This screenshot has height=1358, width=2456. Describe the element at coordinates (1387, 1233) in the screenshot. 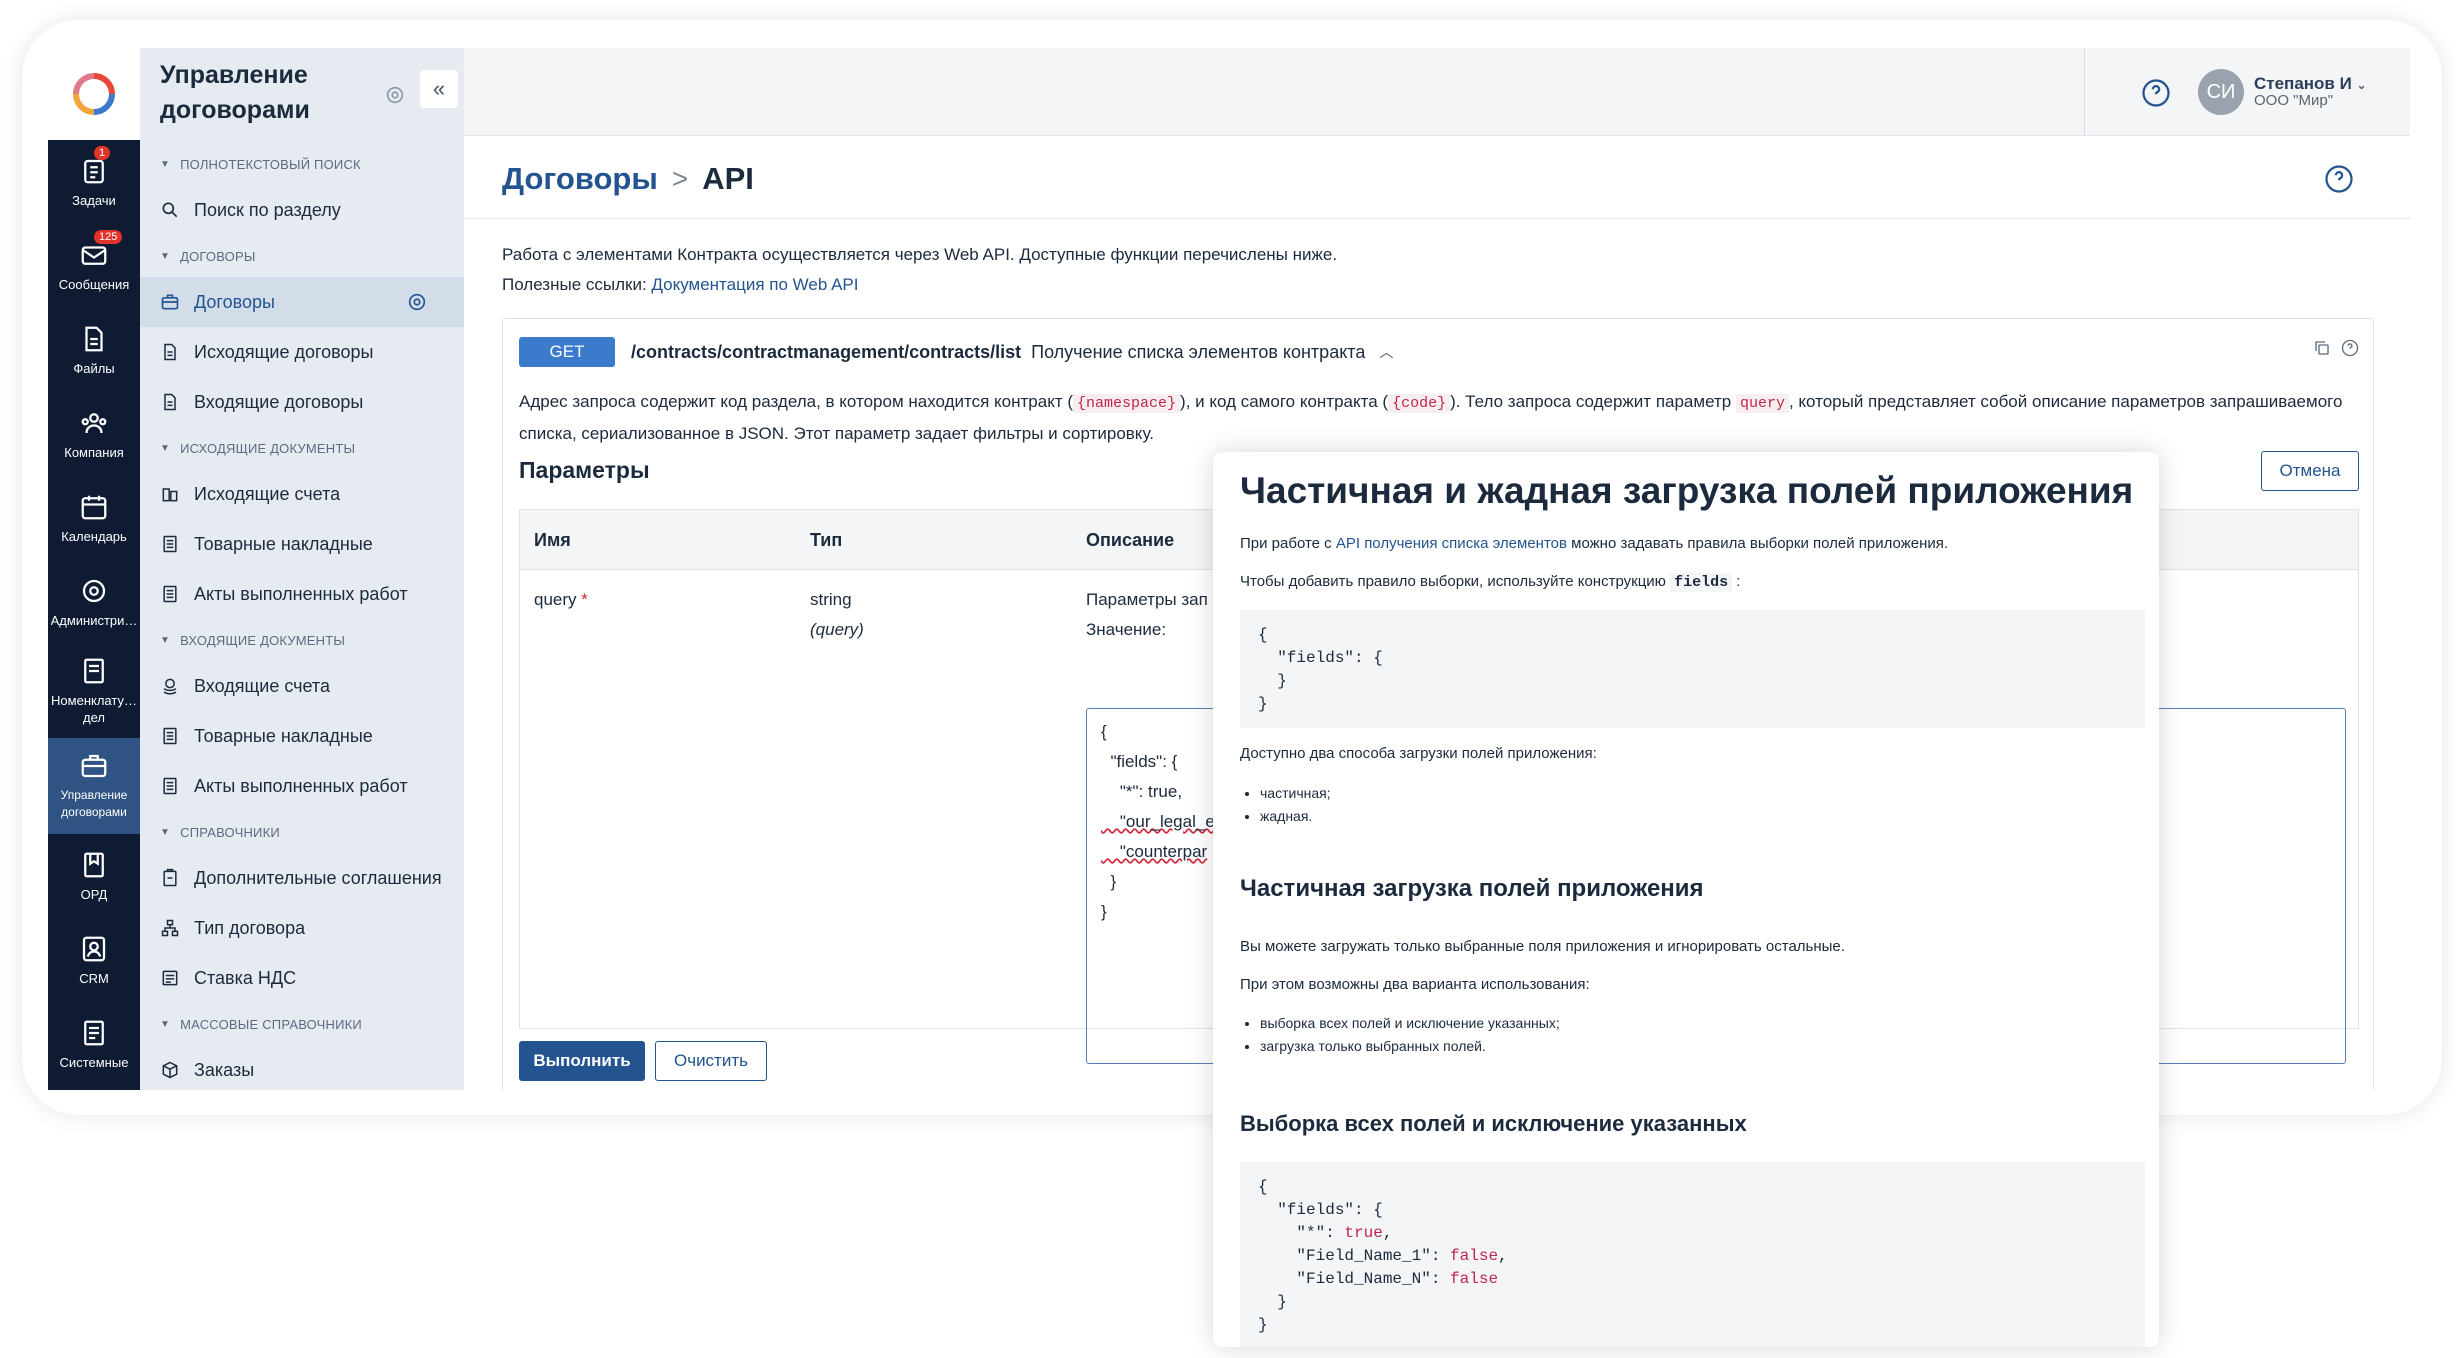

I see `code-punct: ,` at that location.